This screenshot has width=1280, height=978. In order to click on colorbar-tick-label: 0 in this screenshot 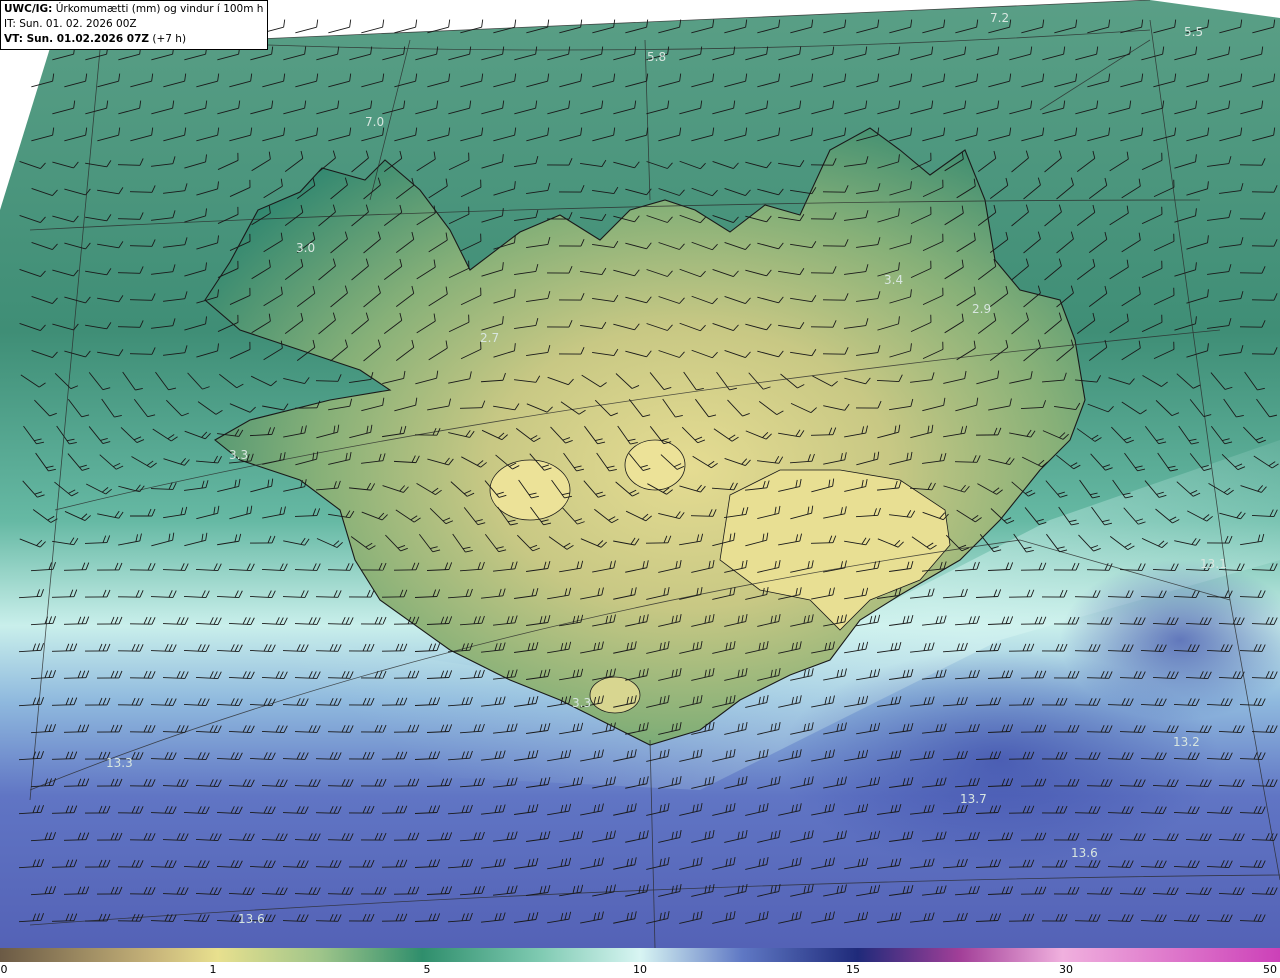, I will do `click(4, 969)`.